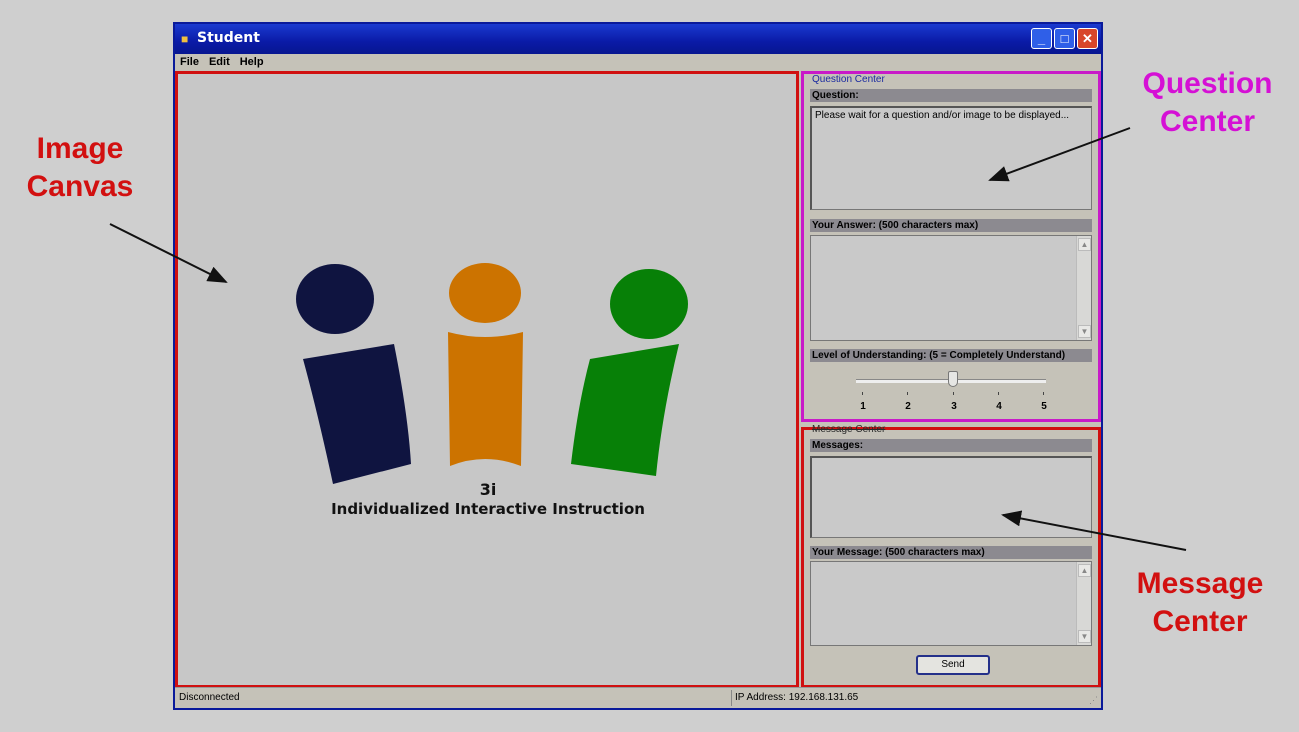 This screenshot has width=1299, height=732. What do you see at coordinates (1083, 603) in the screenshot?
I see `message-scrollbar: ▲ ▼` at bounding box center [1083, 603].